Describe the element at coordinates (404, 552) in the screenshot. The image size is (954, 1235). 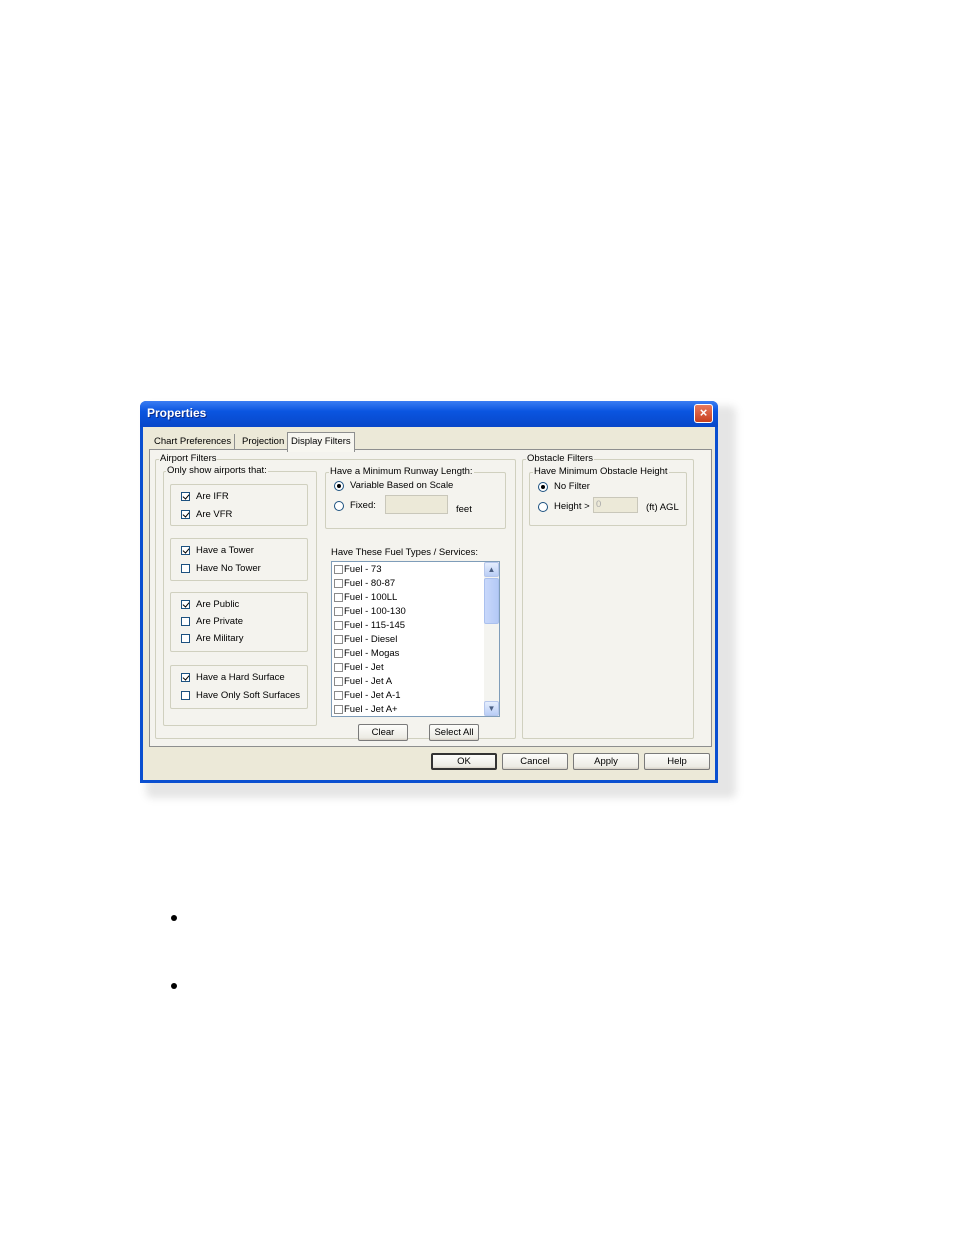
I see `fuel-types-label: Have These Fuel Types / Services:` at that location.